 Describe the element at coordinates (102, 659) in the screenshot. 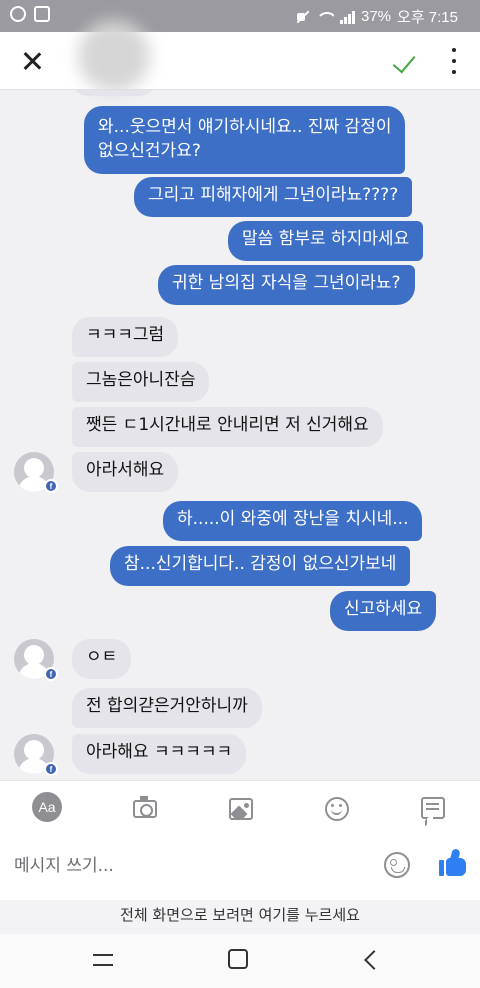

I see `message-bubble-incoming: ㅇㅌ` at that location.